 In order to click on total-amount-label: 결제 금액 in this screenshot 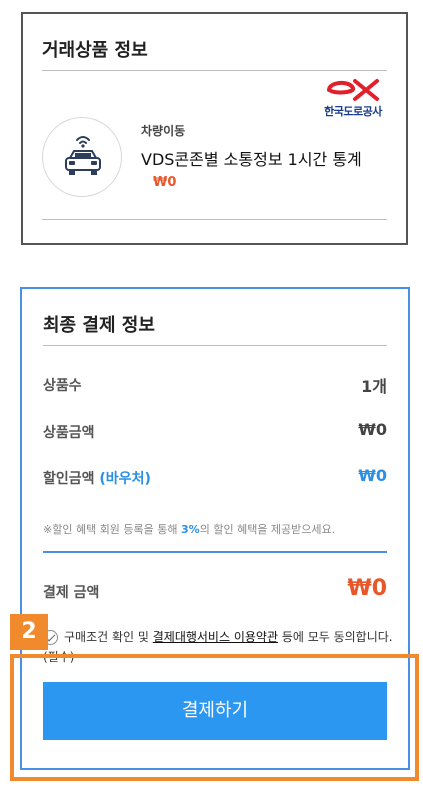, I will do `click(71, 593)`.